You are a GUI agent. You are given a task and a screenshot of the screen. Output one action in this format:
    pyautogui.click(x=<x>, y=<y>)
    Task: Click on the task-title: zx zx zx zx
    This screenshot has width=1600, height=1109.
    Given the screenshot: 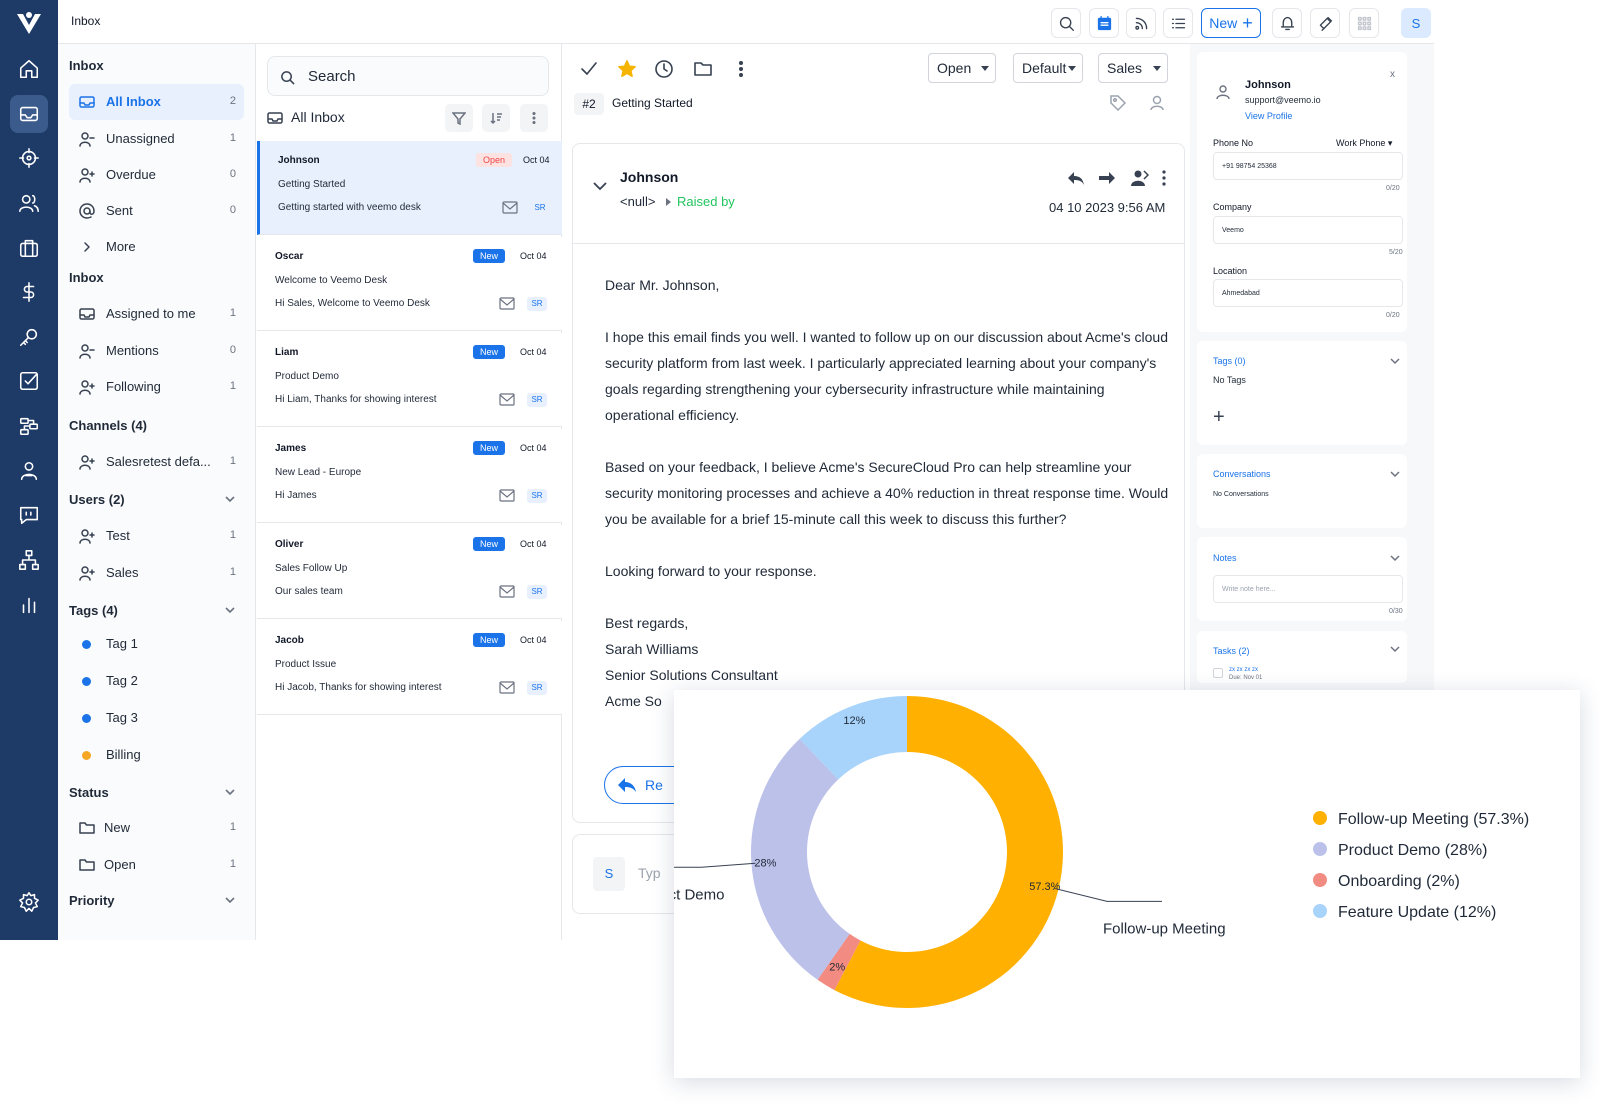 What is the action you would take?
    pyautogui.click(x=1243, y=670)
    